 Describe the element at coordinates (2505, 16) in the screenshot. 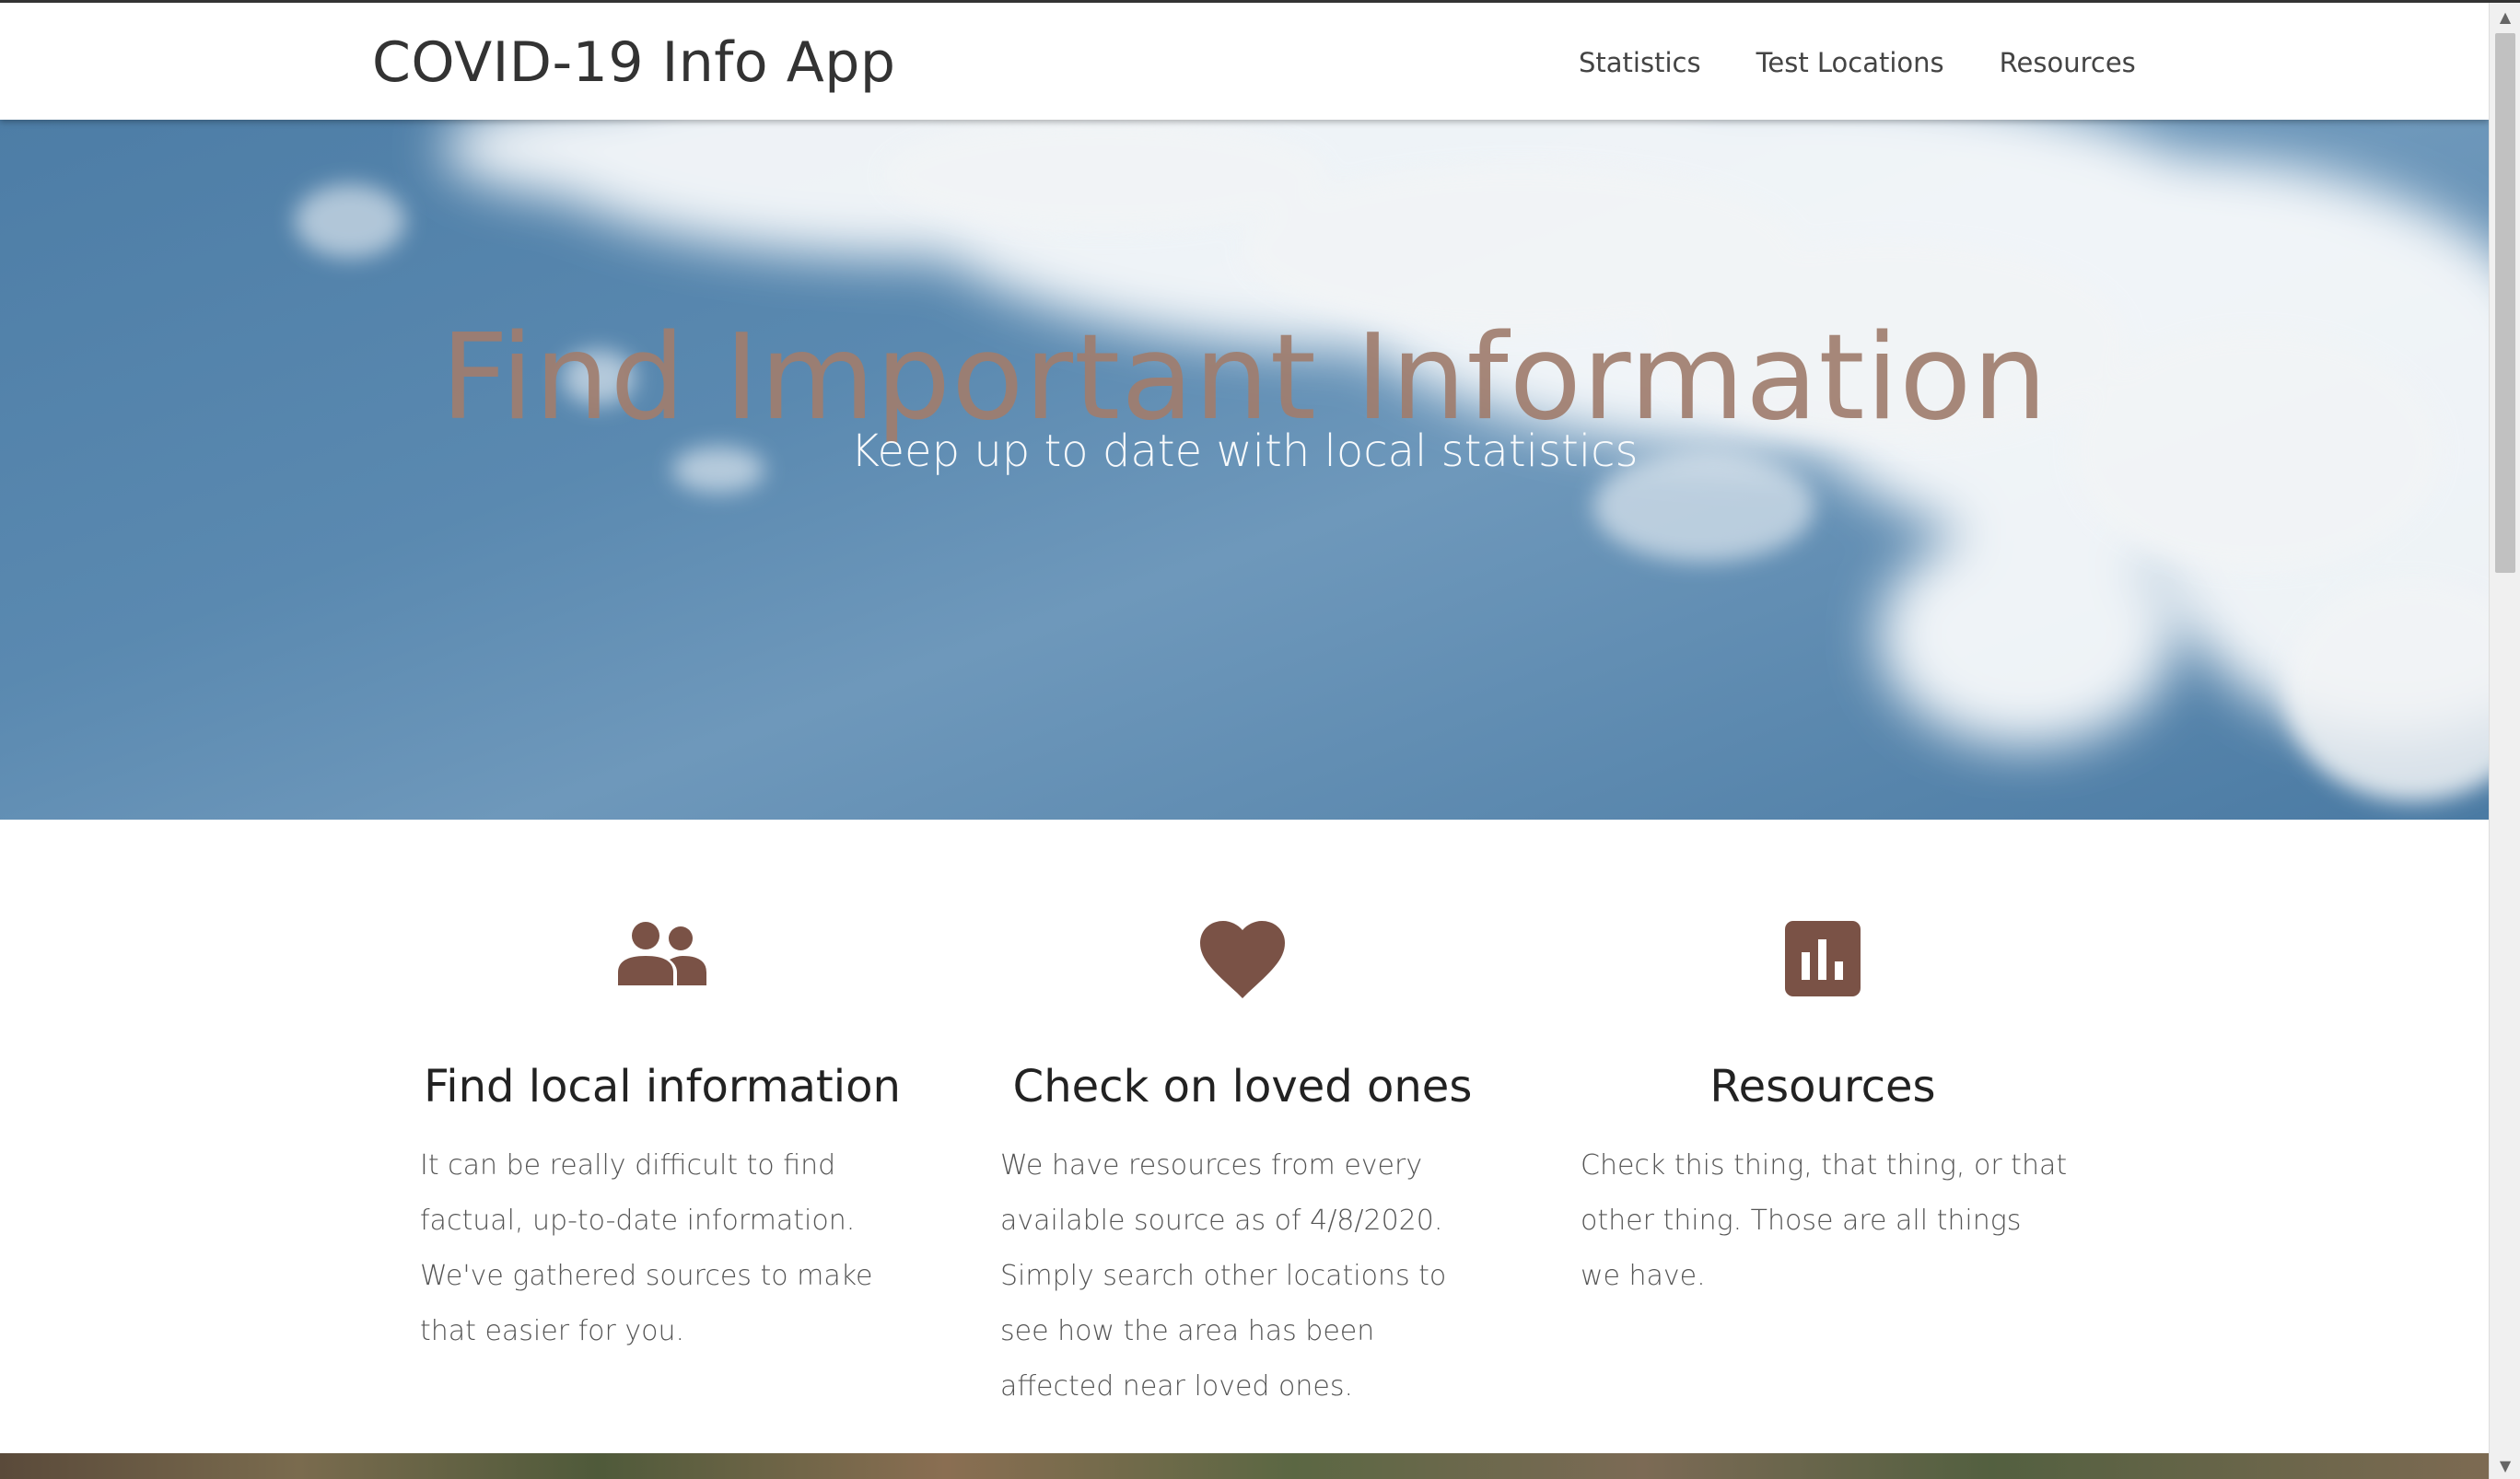

I see `scroll-up-arrow-icon: ▲` at that location.